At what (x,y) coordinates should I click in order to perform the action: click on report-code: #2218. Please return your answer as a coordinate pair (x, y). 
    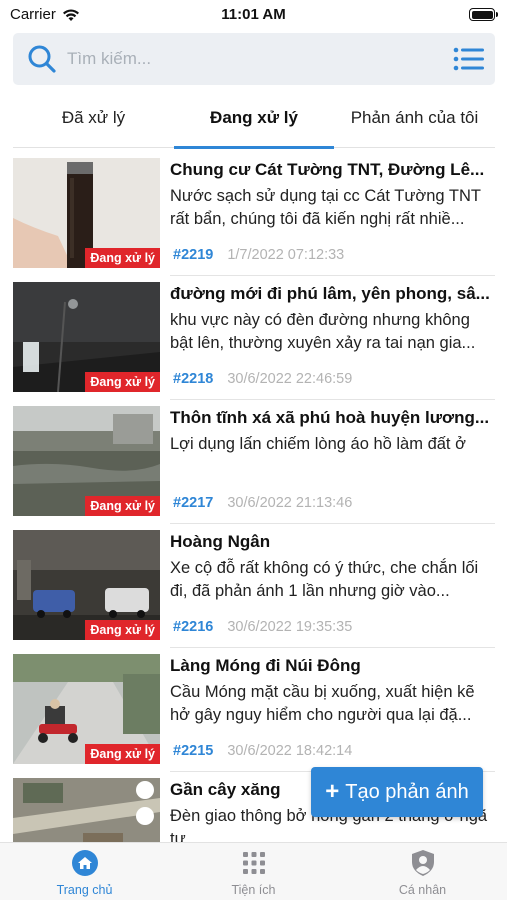
    Looking at the image, I should click on (193, 379).